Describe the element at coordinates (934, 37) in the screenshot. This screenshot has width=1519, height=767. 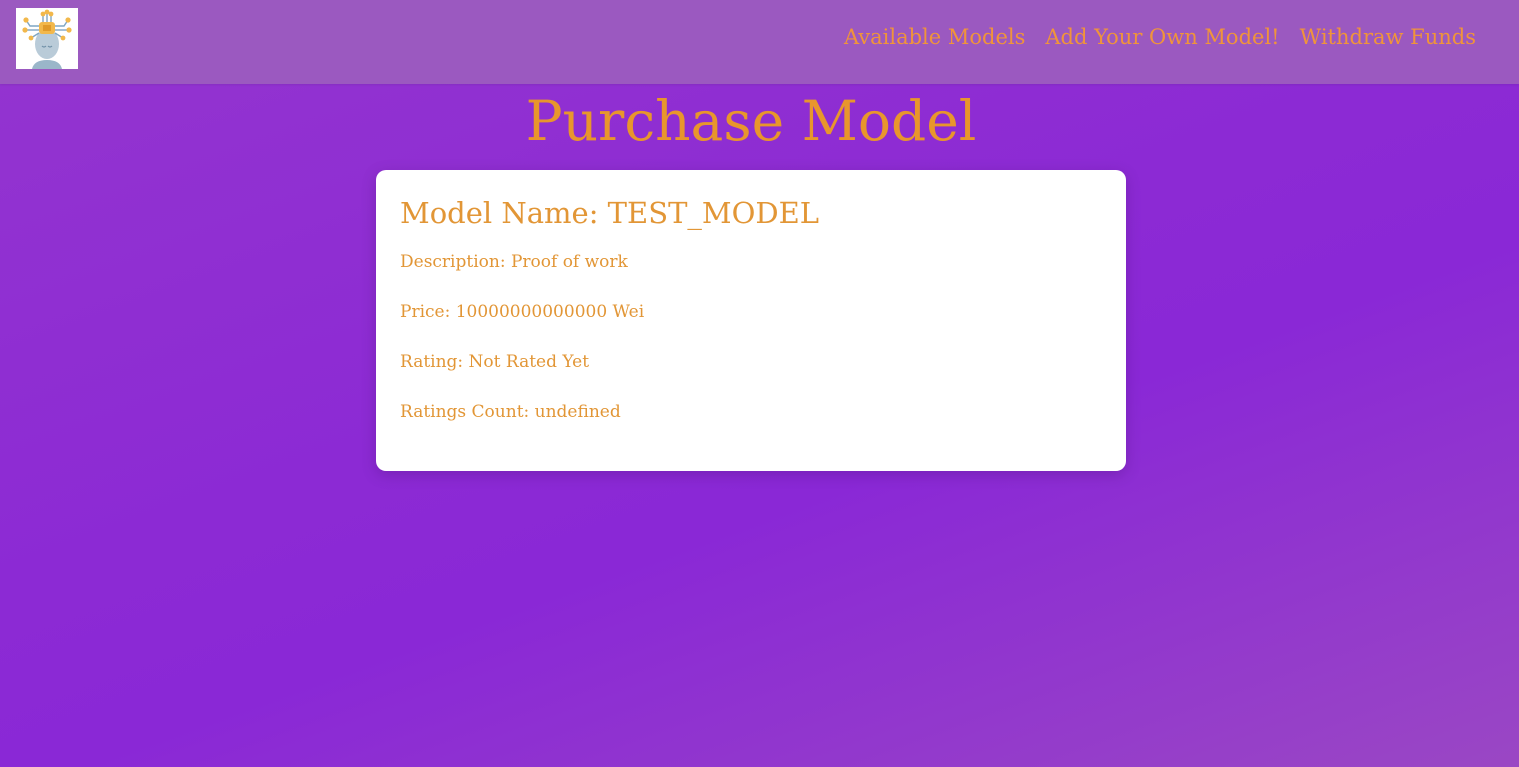
I see `nav-available-models-link: Available Models` at that location.